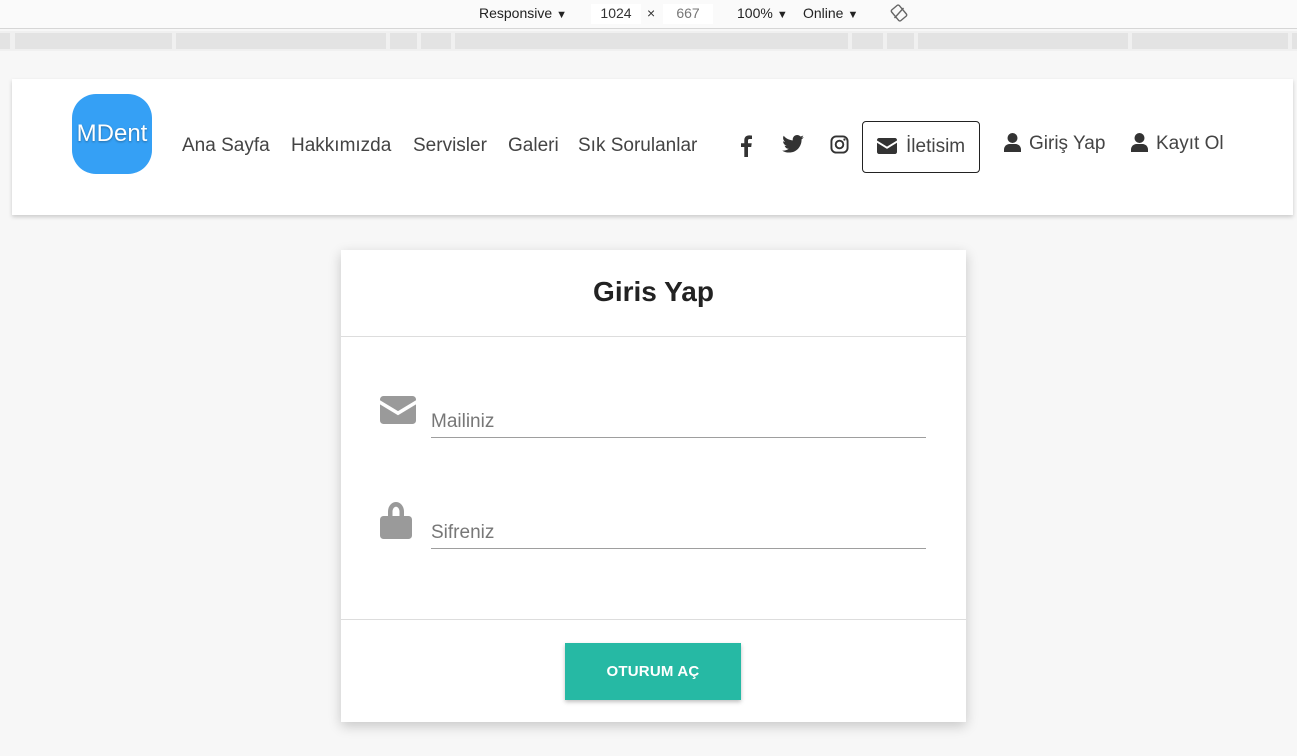  Describe the element at coordinates (450, 146) in the screenshot. I see `nav-services: Servisler` at that location.